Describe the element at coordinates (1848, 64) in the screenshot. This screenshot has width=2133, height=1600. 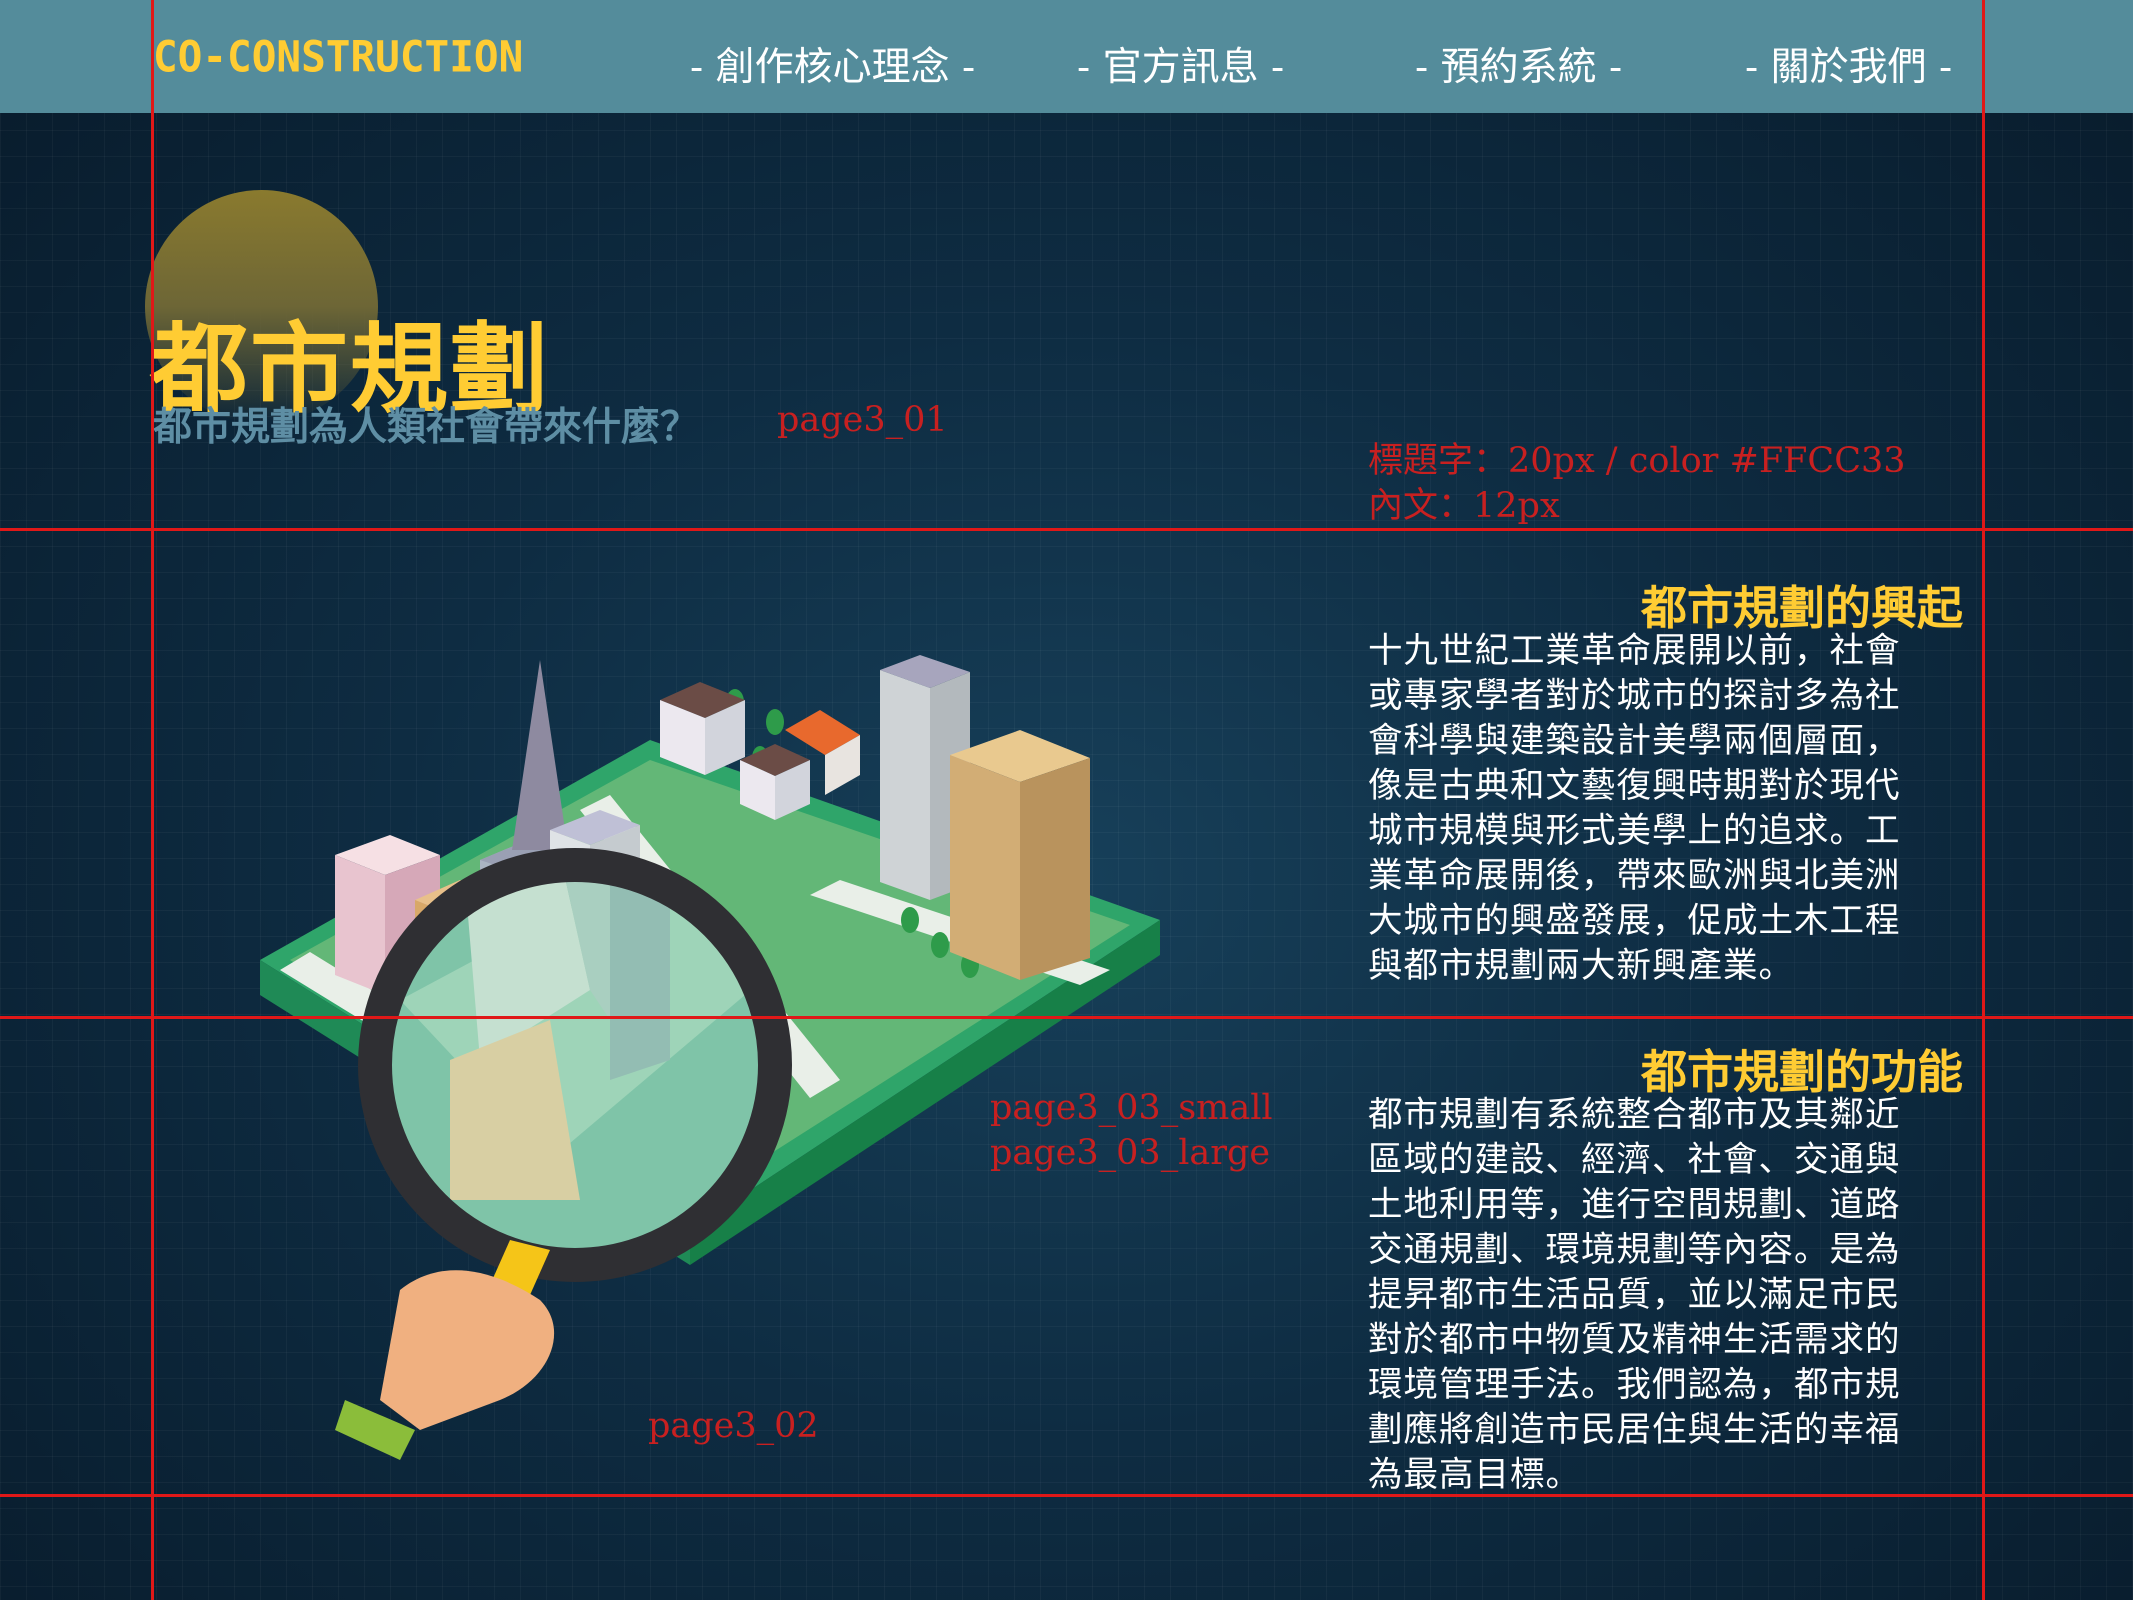
I see `nav-item-about-us: - 關於我們 -` at that location.